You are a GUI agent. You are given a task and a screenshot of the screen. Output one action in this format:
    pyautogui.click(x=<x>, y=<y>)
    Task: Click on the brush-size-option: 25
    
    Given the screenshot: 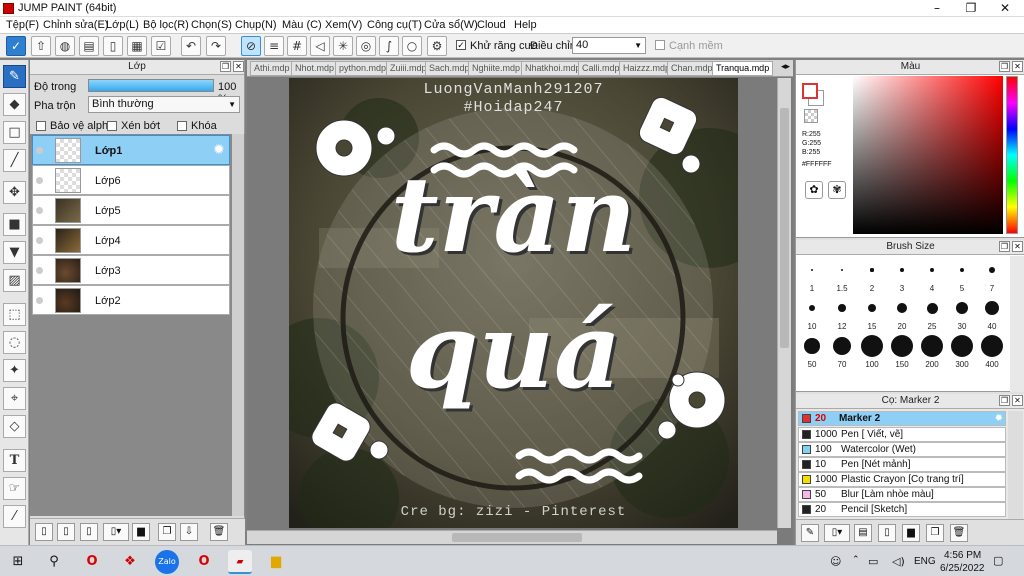 What is the action you would take?
    pyautogui.click(x=932, y=314)
    